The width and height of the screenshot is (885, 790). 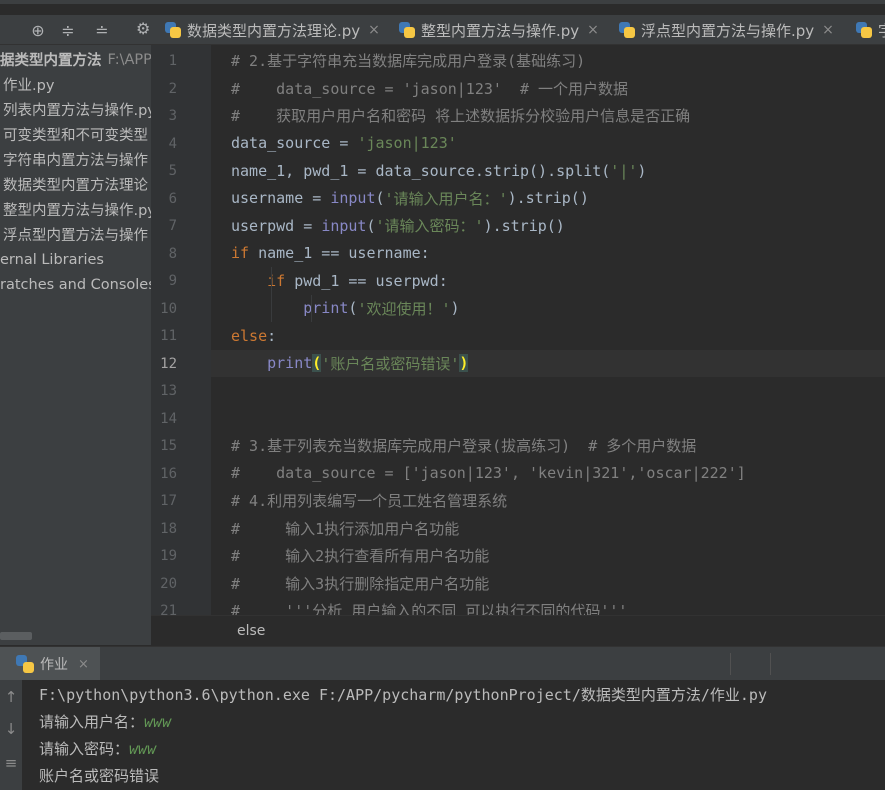 I want to click on code-line: data_source = 'jason|123', so click(x=344, y=143).